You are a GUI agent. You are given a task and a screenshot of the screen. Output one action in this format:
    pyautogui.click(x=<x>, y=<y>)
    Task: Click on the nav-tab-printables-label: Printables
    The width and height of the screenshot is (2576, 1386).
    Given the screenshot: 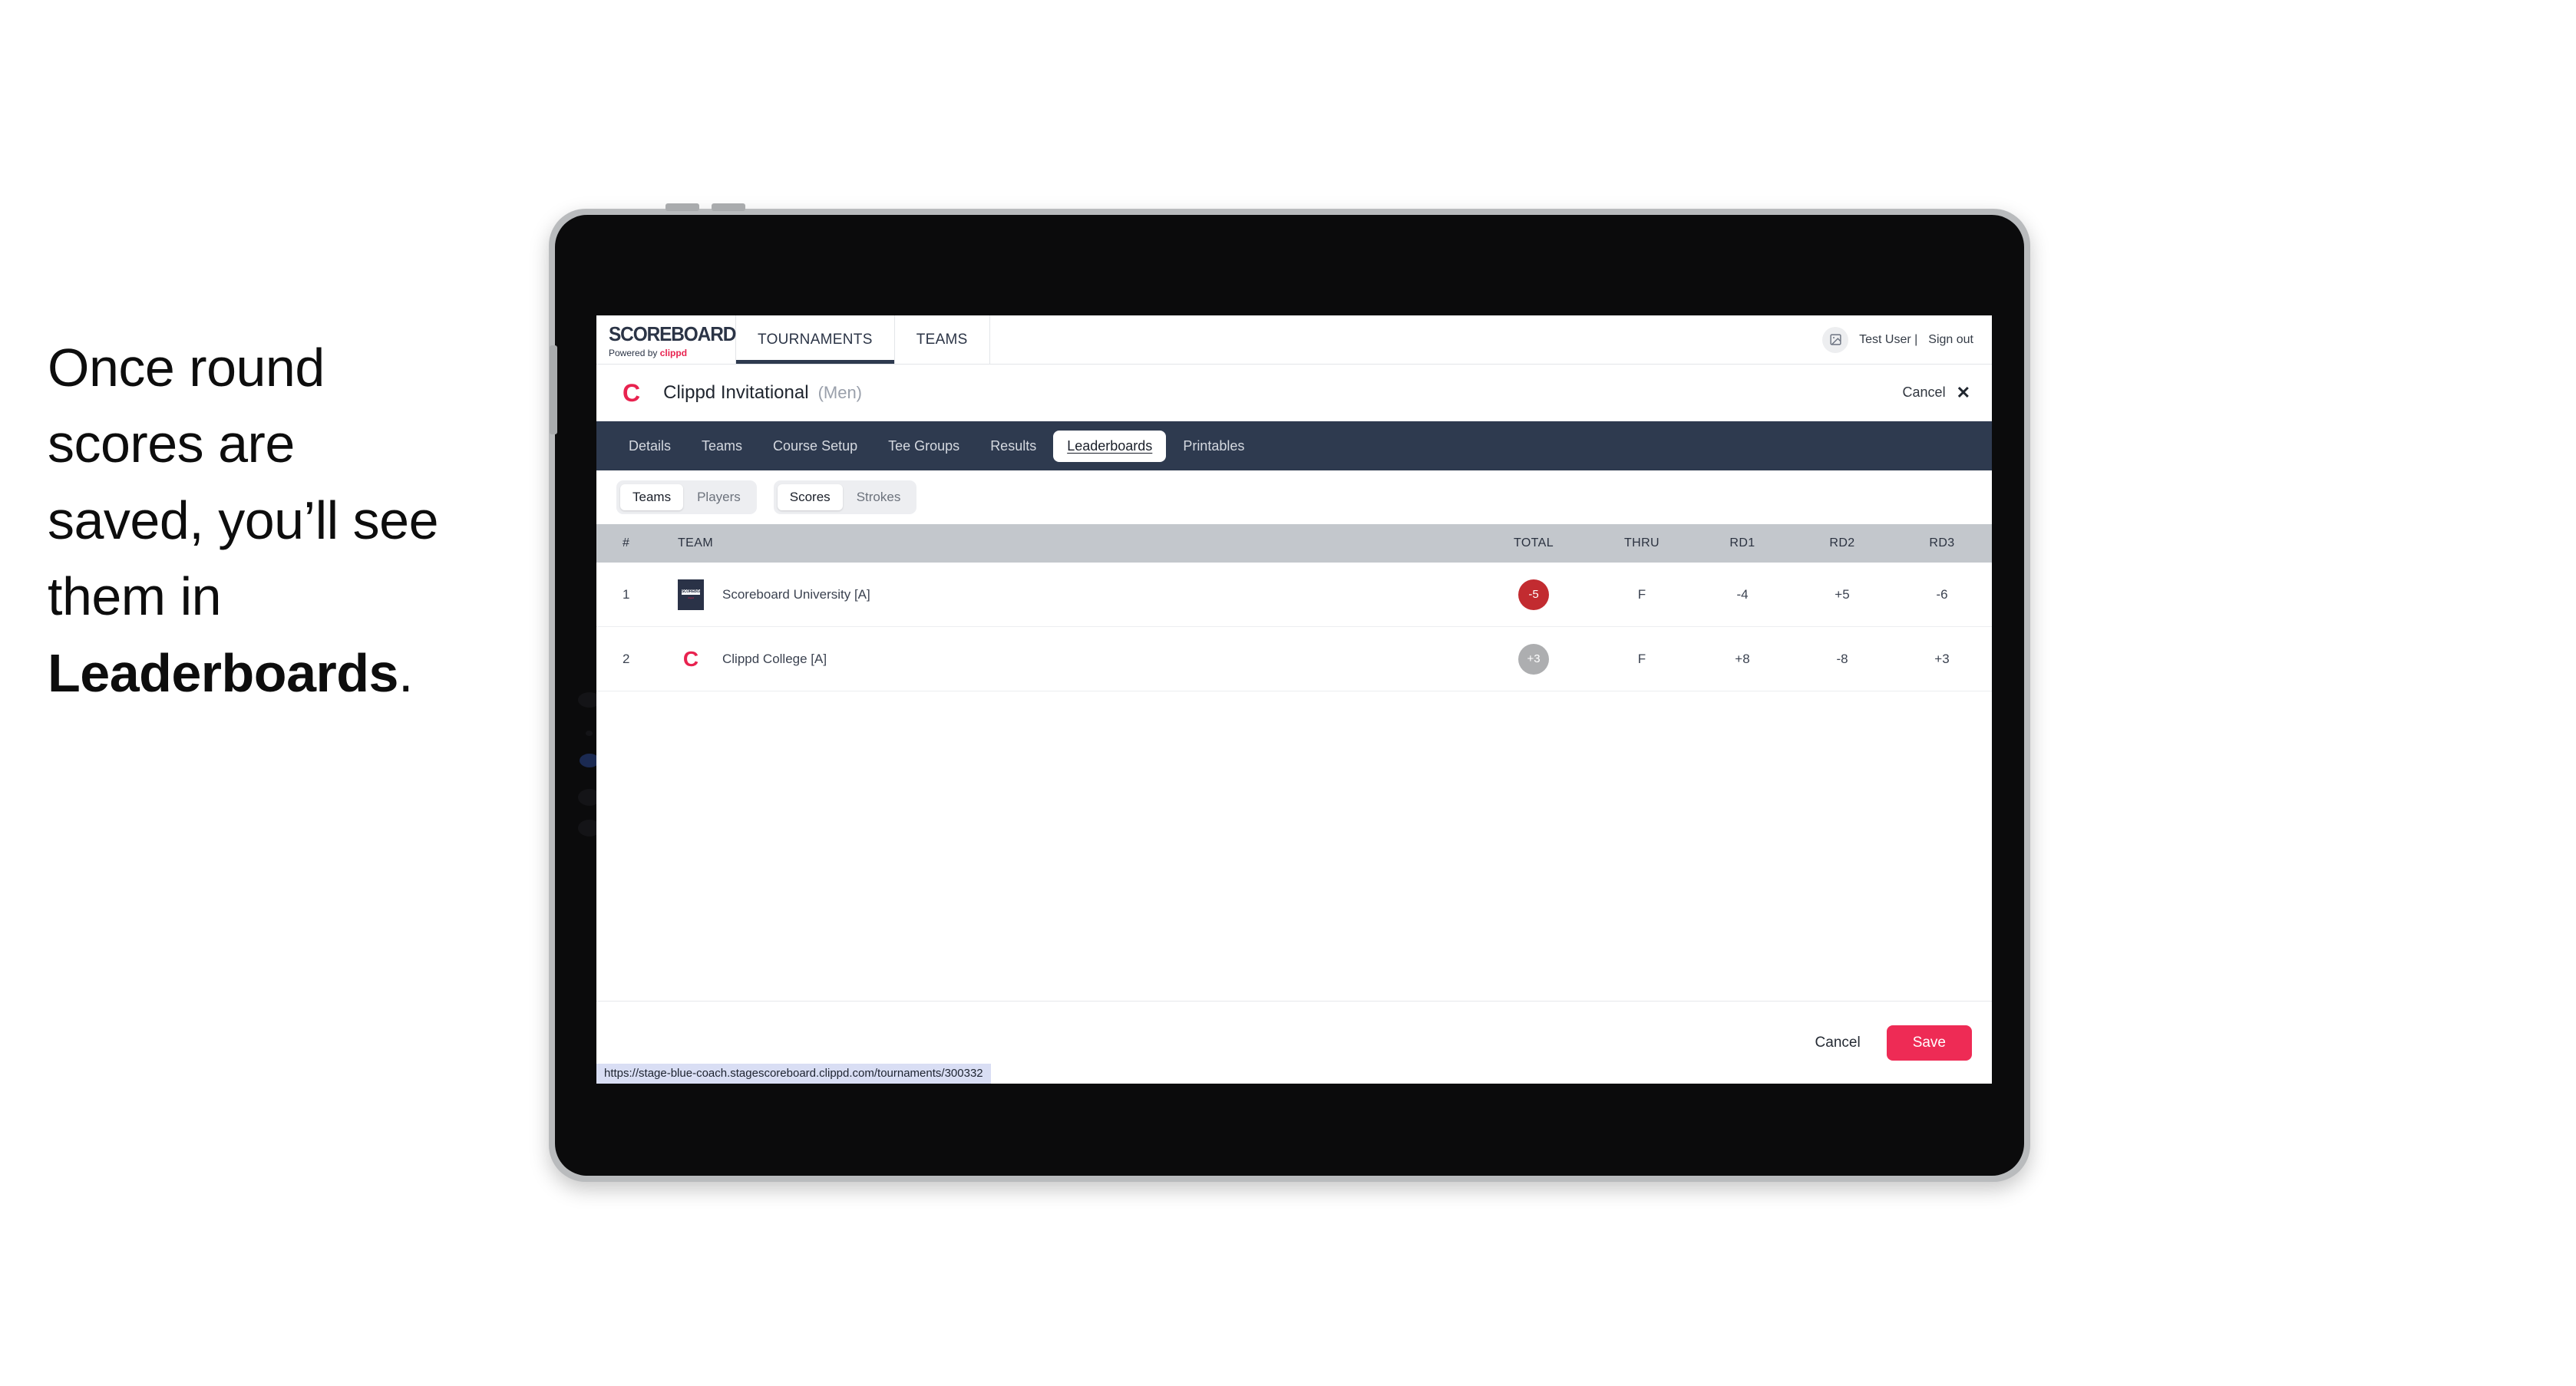 What is the action you would take?
    pyautogui.click(x=1214, y=445)
    